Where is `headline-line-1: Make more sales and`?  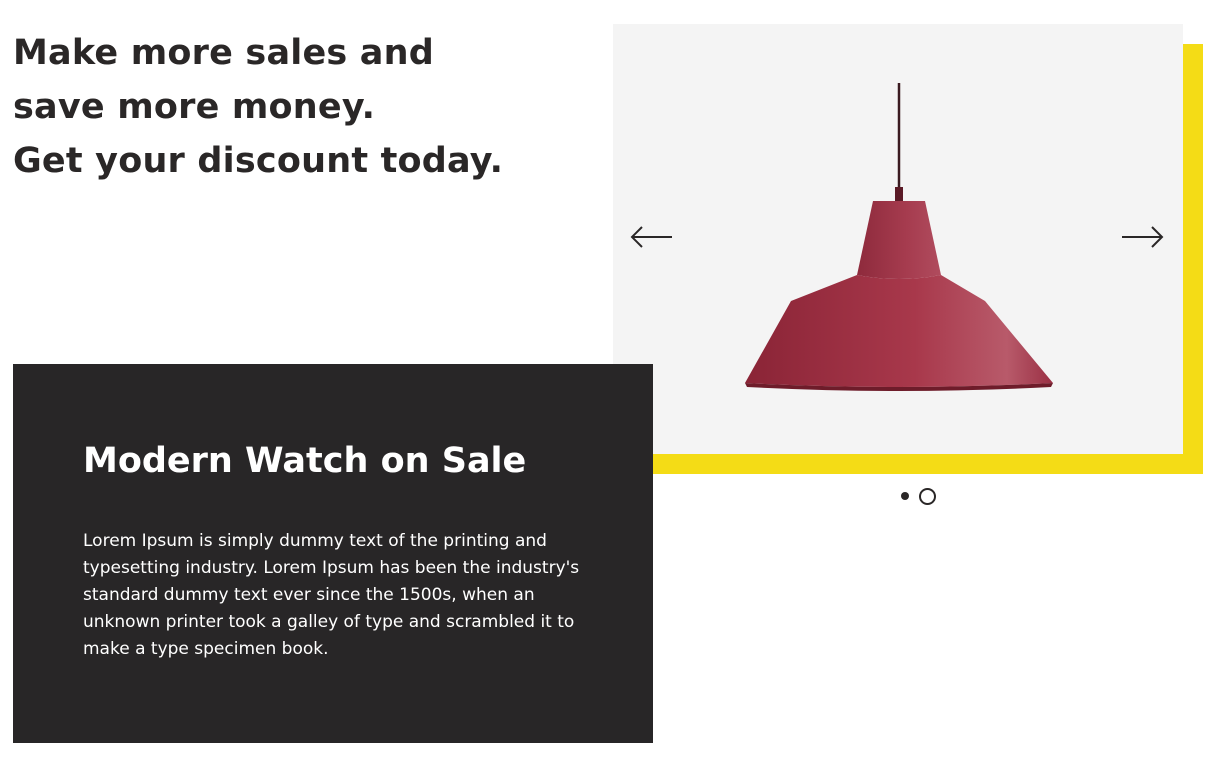
headline-line-1: Make more sales and is located at coordinates (223, 53).